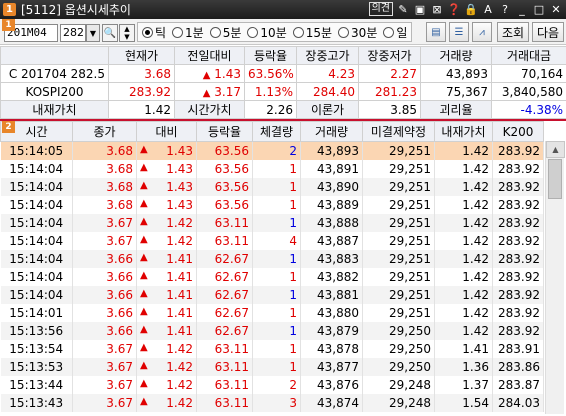 This screenshot has height=416, width=566. Describe the element at coordinates (555, 149) in the screenshot. I see `scroll-up-icon: ▲` at that location.